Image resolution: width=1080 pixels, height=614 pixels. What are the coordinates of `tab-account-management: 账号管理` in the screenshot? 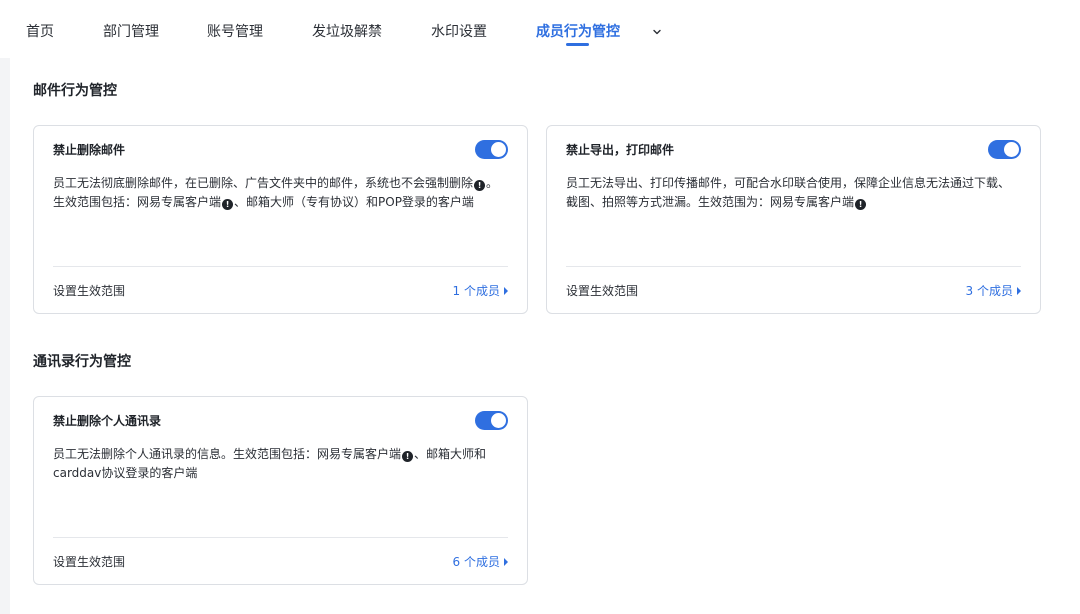 It's located at (235, 32).